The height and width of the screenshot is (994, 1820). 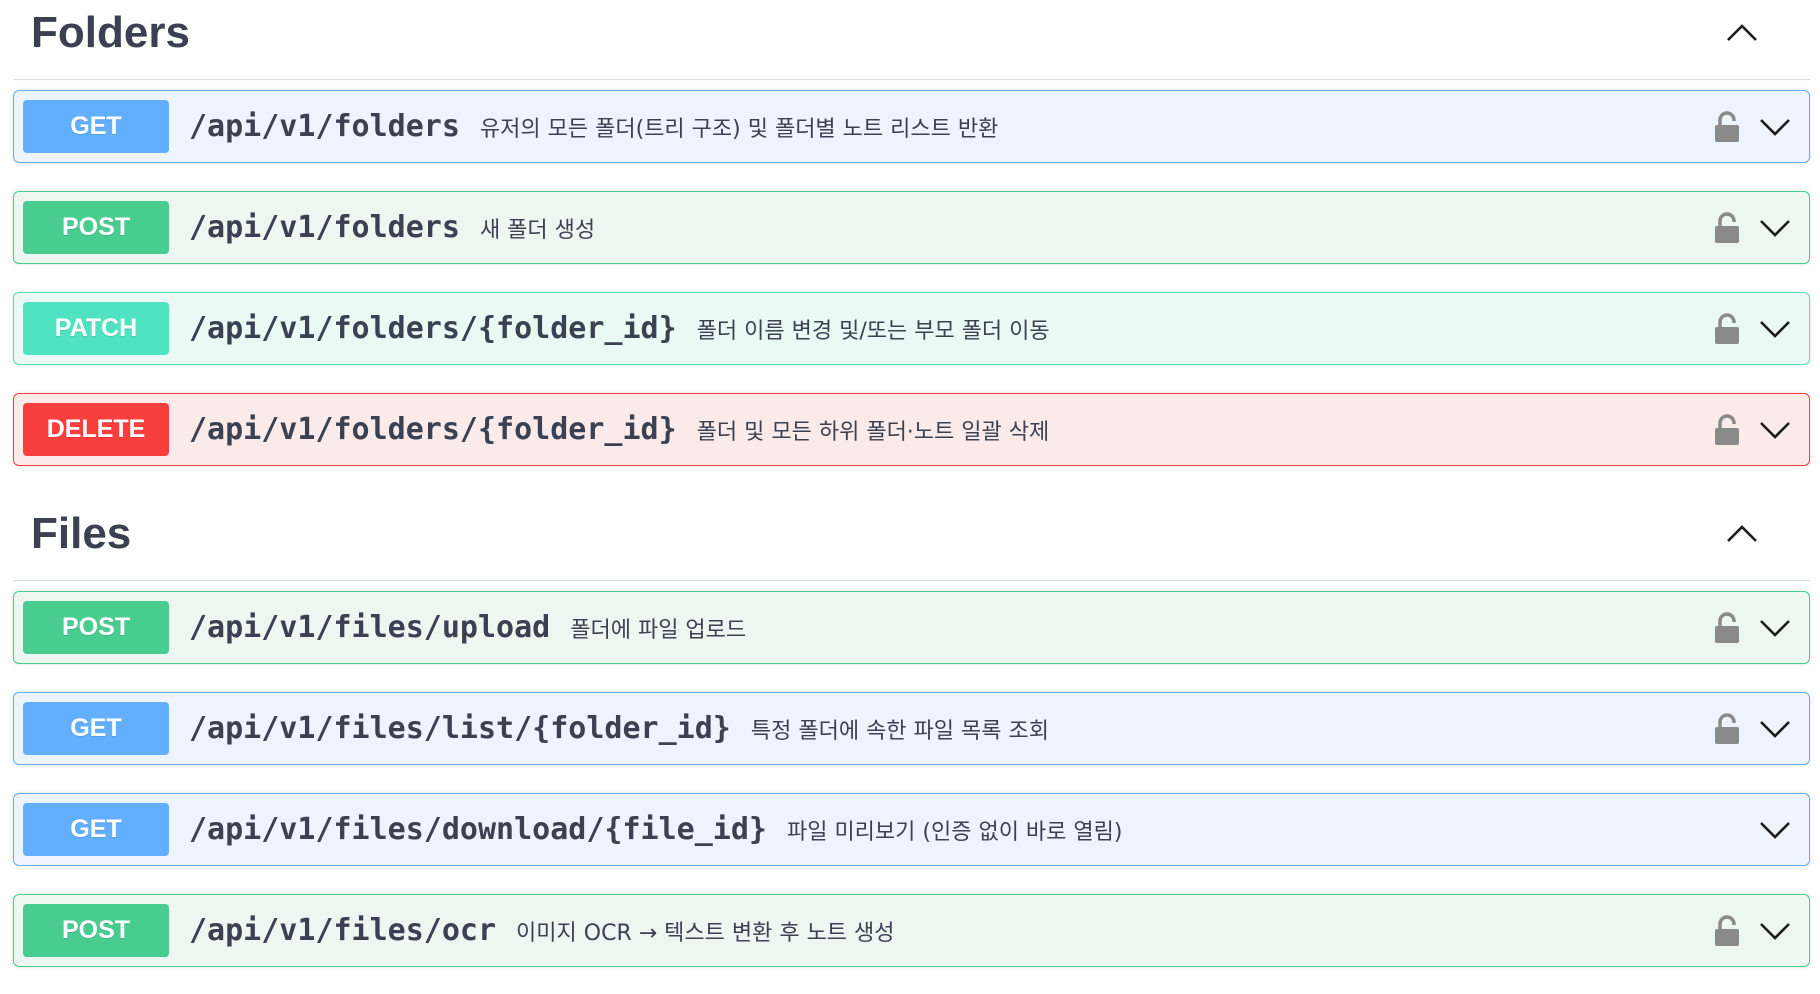 What do you see at coordinates (911, 40) in the screenshot?
I see `section-header-folders: Folders` at bounding box center [911, 40].